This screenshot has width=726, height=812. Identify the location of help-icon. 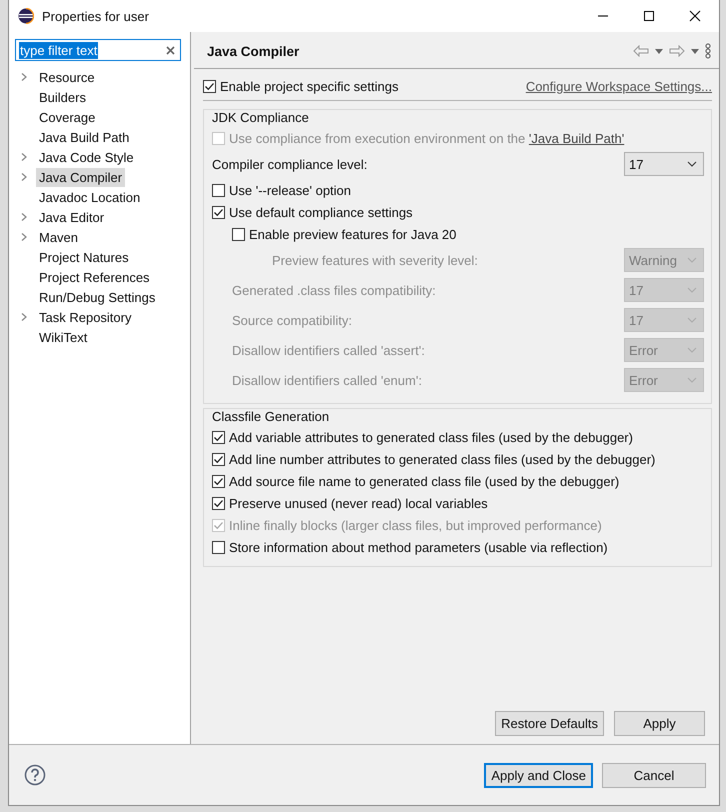
(35, 775).